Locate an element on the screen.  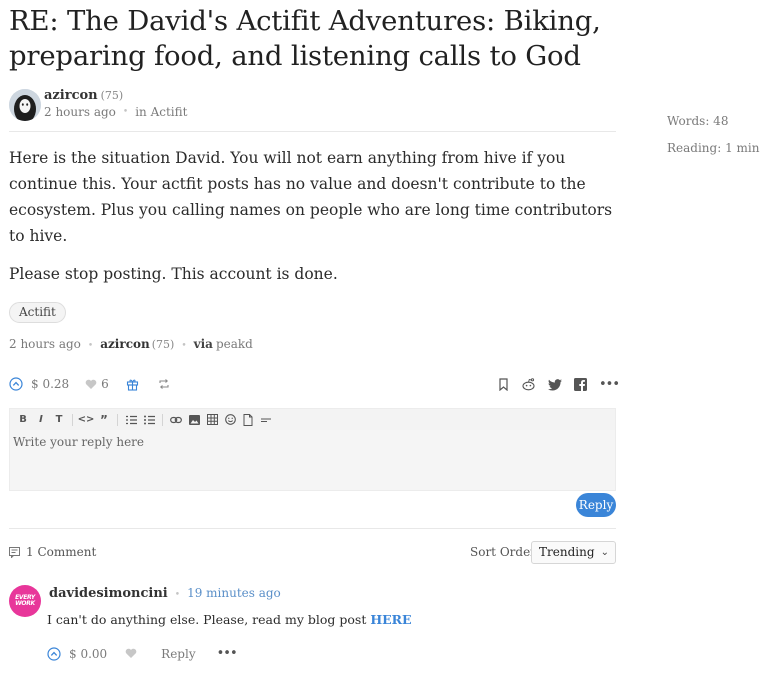
comment-time: 19 minutes ago is located at coordinates (234, 593).